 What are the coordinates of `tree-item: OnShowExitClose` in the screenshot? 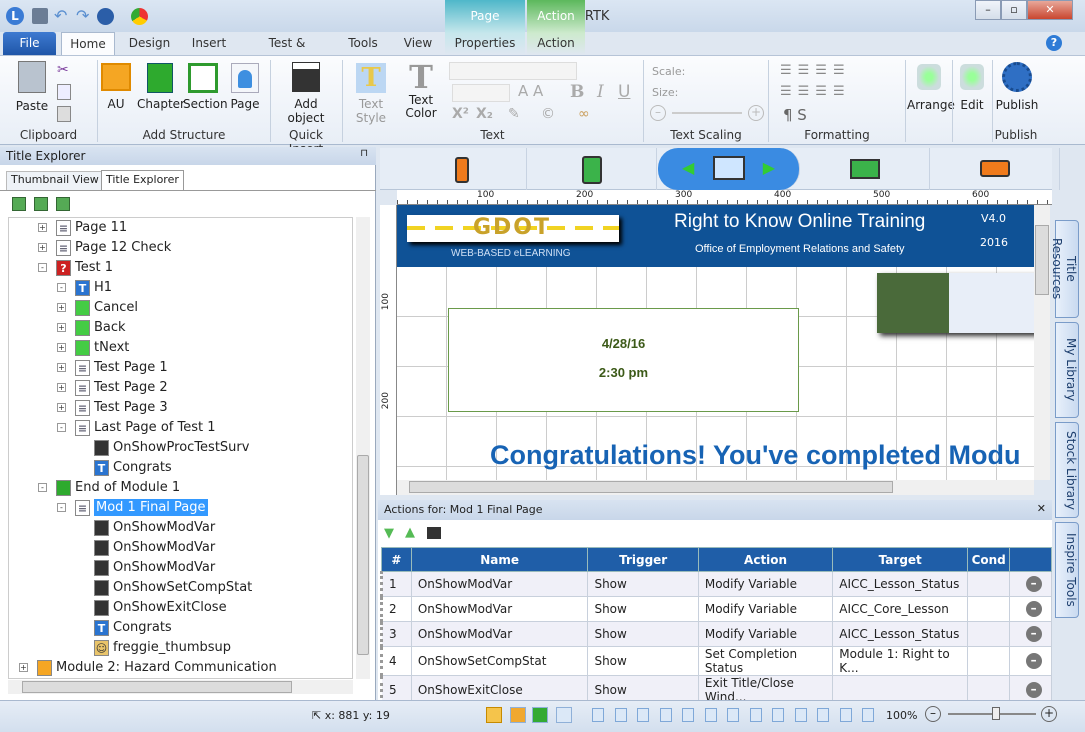 It's located at (180, 608).